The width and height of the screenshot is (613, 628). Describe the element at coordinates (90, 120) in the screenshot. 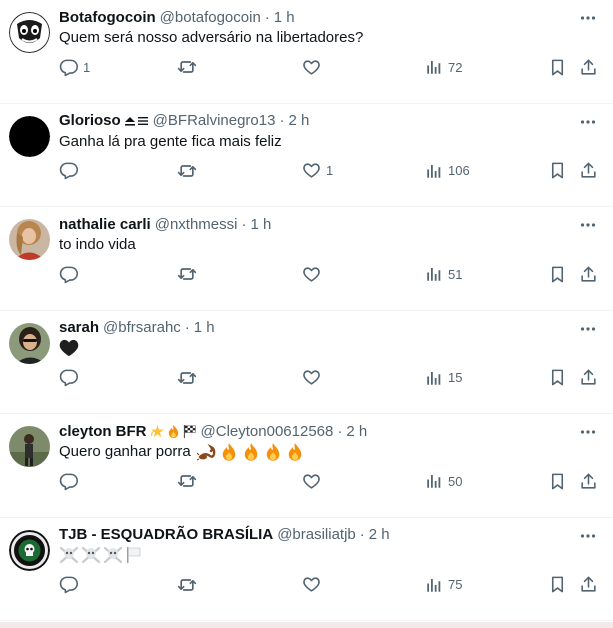

I see `display-name: Glorioso` at that location.